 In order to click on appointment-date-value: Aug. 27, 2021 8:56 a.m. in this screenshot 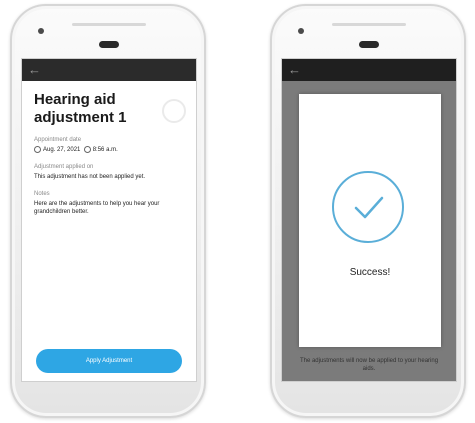, I will do `click(109, 150)`.